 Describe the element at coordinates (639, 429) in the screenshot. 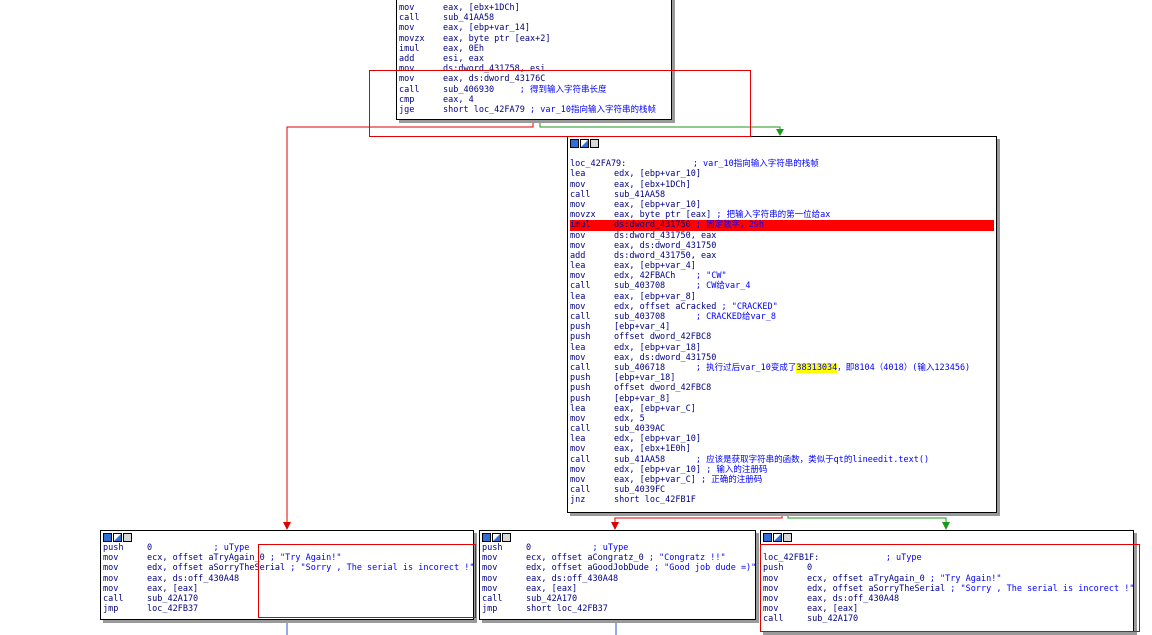

I see `operands: sub_4039AC` at that location.